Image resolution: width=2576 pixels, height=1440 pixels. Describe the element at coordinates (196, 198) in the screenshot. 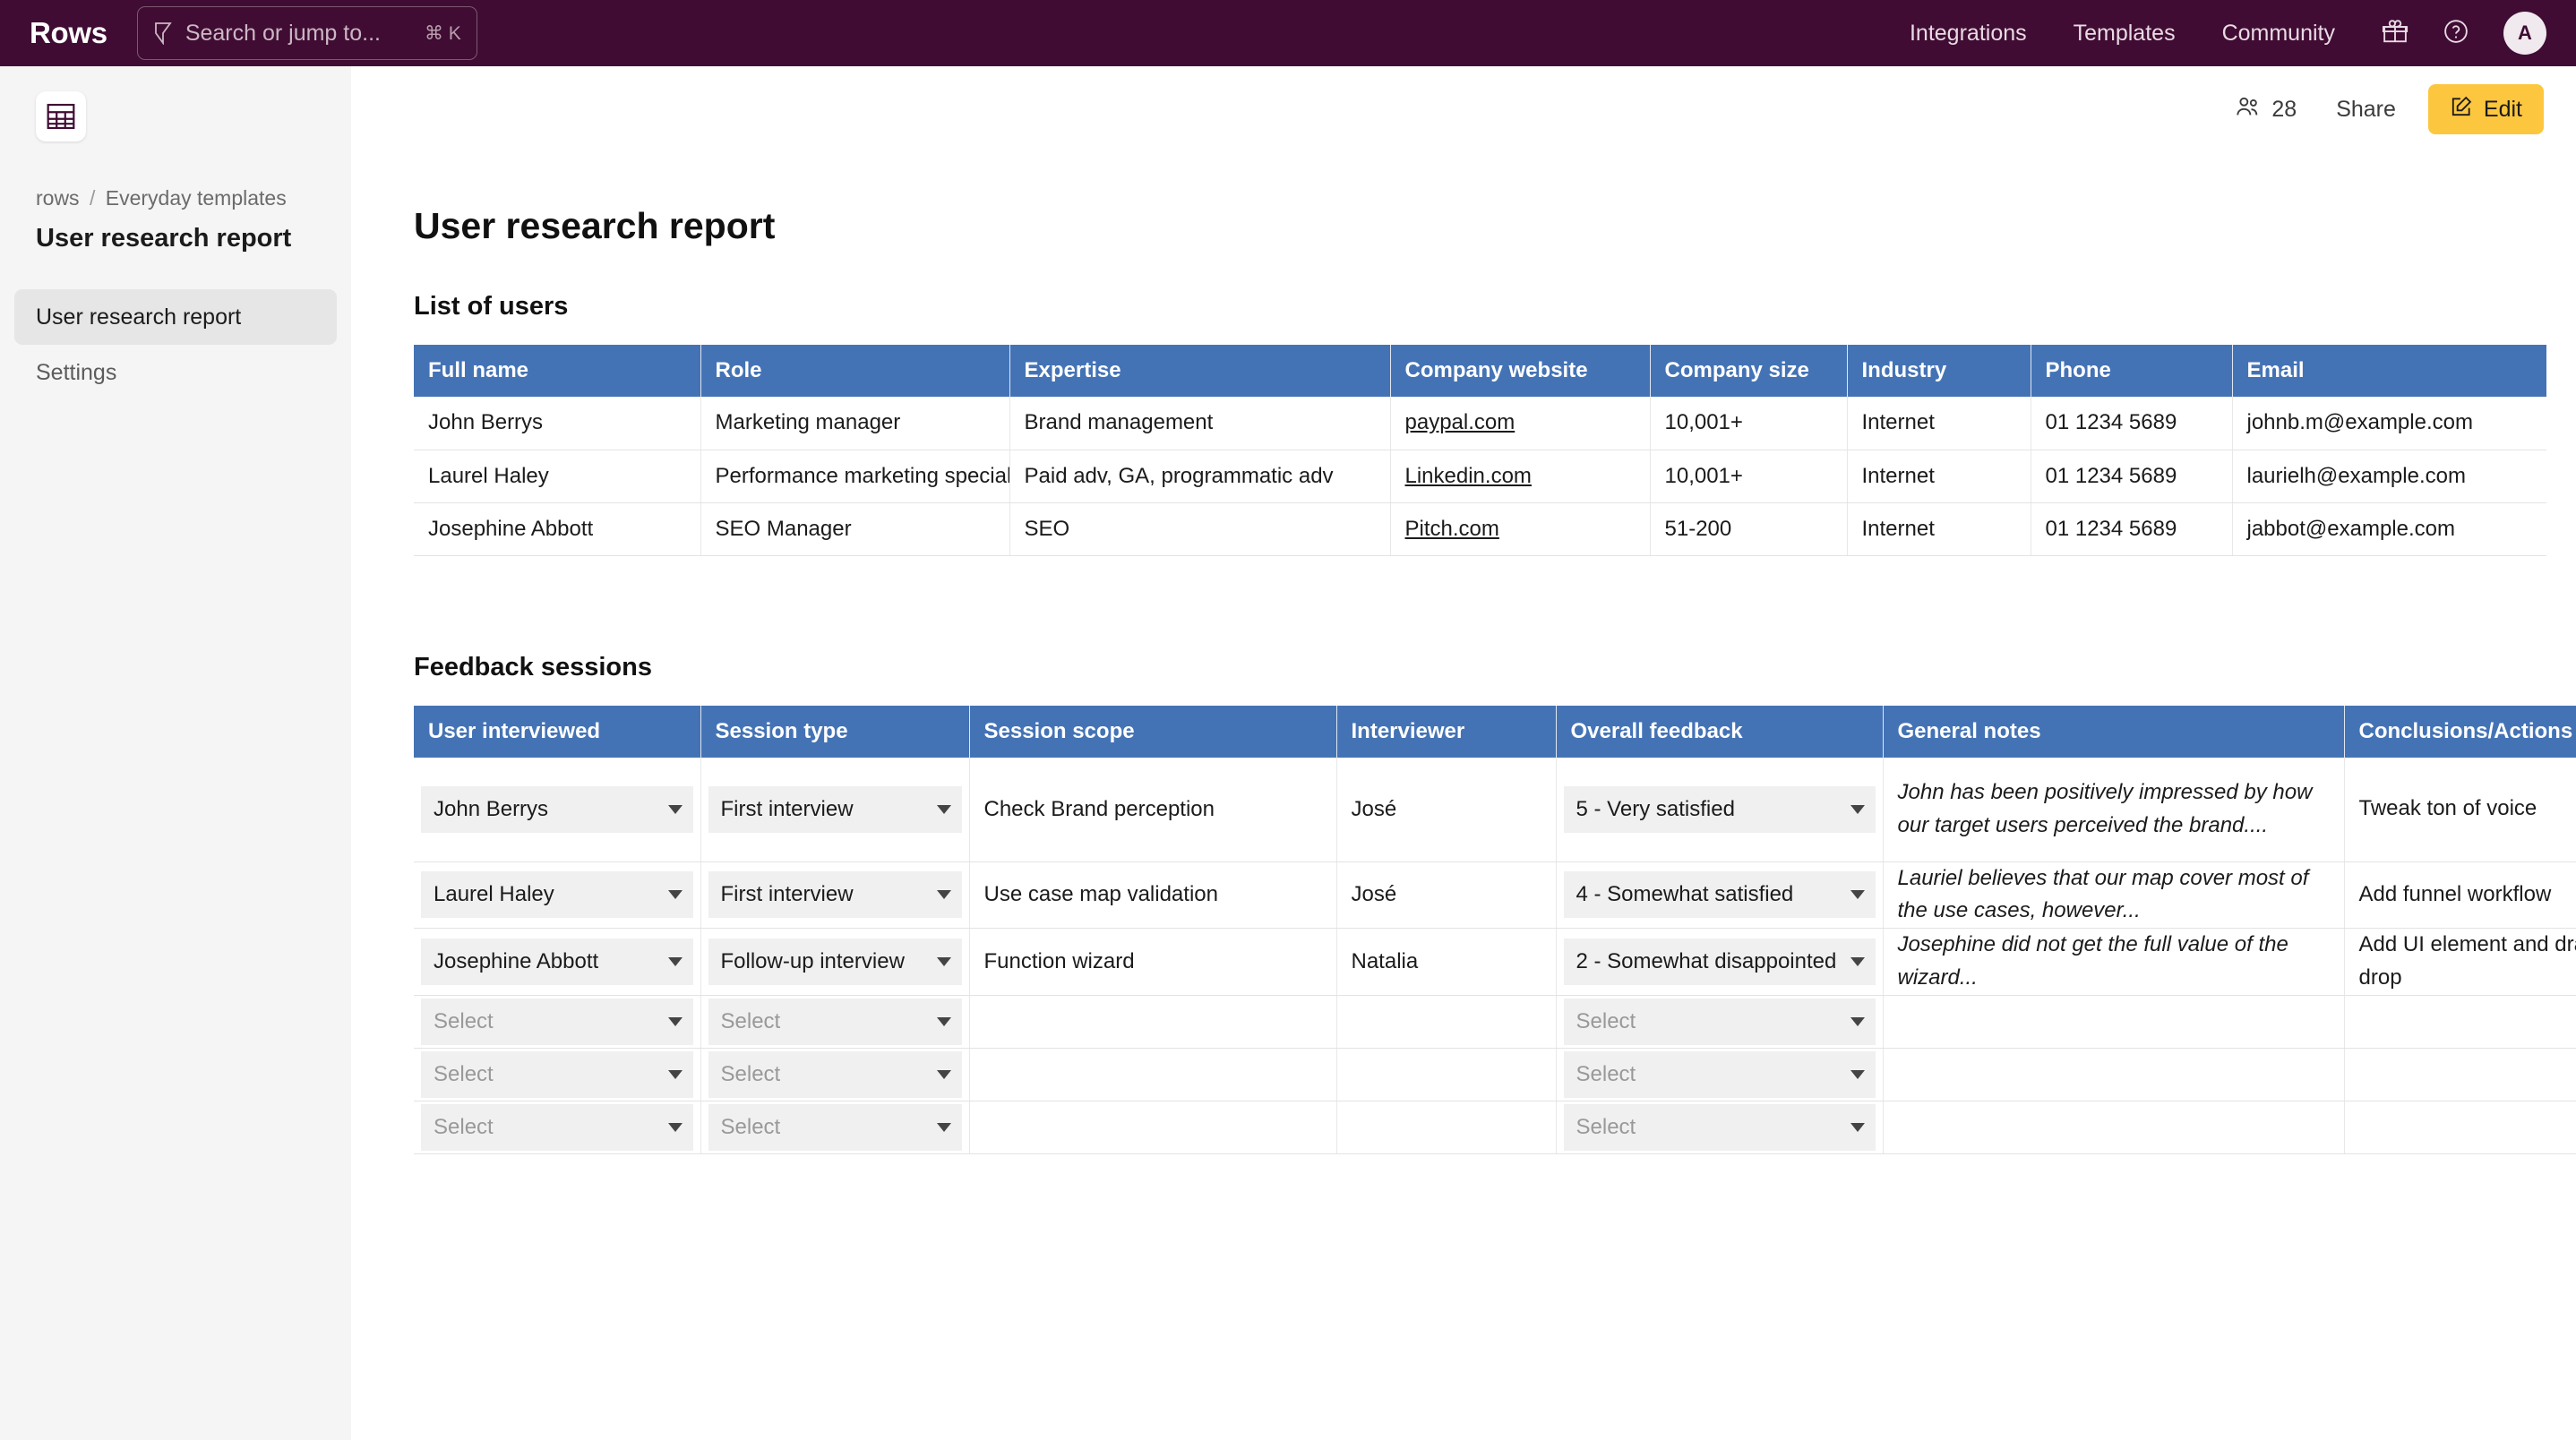

I see `breadcrumb-folder: Everyday templates` at that location.